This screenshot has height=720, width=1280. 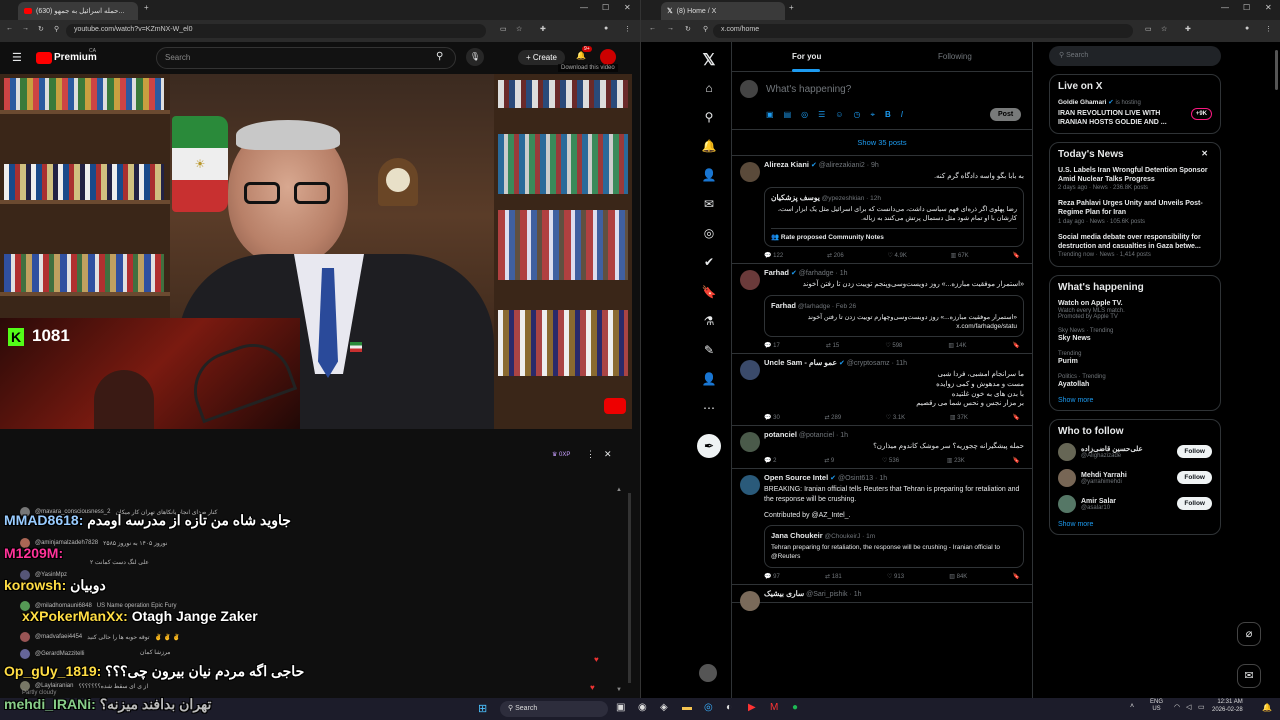 What do you see at coordinates (709, 146) in the screenshot?
I see `notifications-icon: 🔔` at bounding box center [709, 146].